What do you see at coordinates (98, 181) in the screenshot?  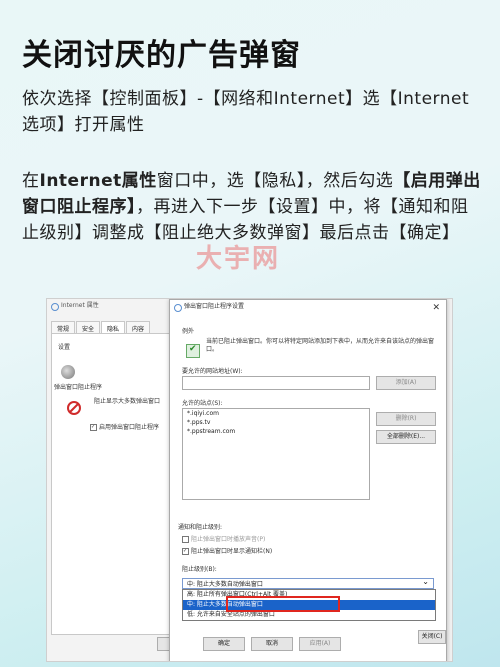 I see `step2-part-b: Internet属性` at bounding box center [98, 181].